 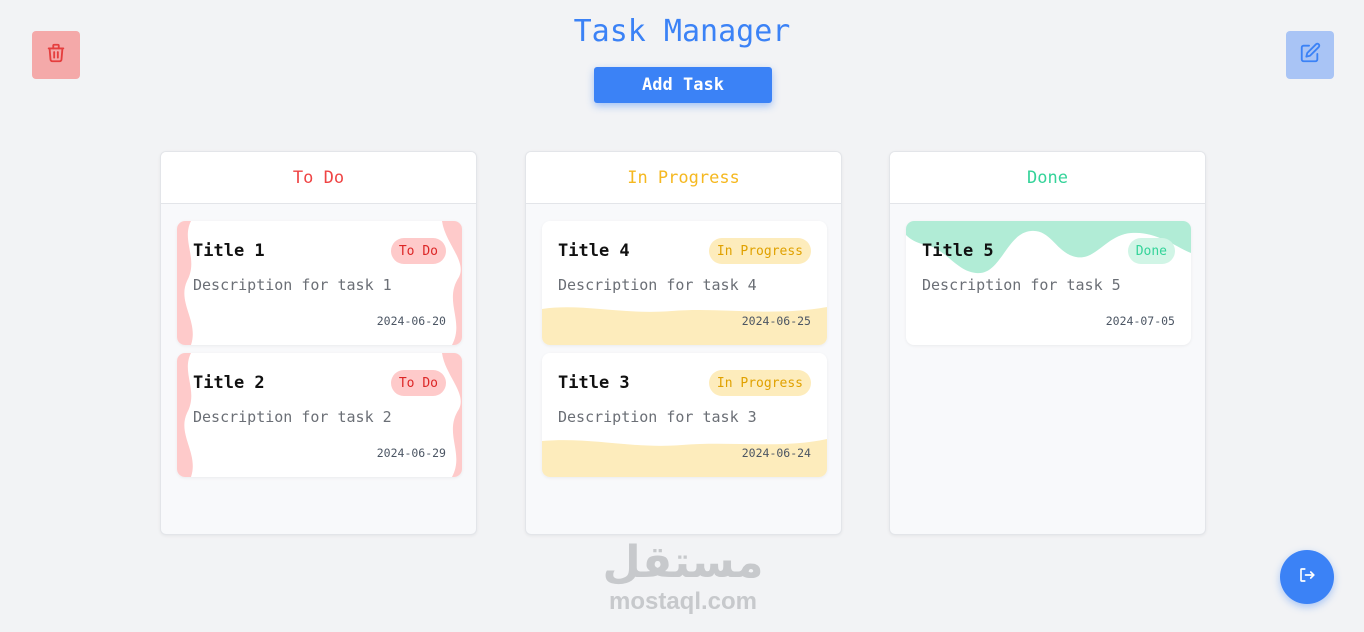 I want to click on task-description: Description for task 3, so click(x=657, y=417).